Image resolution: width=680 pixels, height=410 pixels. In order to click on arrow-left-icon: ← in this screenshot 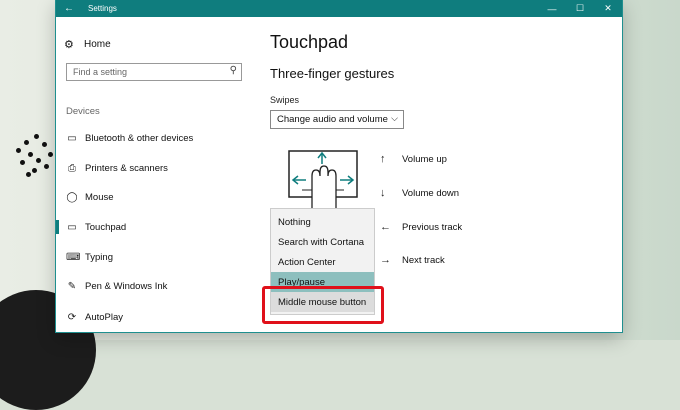, I will do `click(385, 227)`.